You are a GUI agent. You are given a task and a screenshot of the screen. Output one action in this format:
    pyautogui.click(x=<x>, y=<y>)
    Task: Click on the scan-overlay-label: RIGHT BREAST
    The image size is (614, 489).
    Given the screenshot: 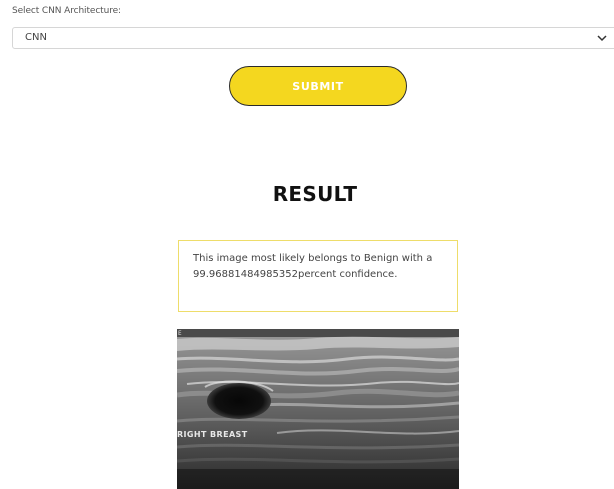 What is the action you would take?
    pyautogui.click(x=212, y=434)
    